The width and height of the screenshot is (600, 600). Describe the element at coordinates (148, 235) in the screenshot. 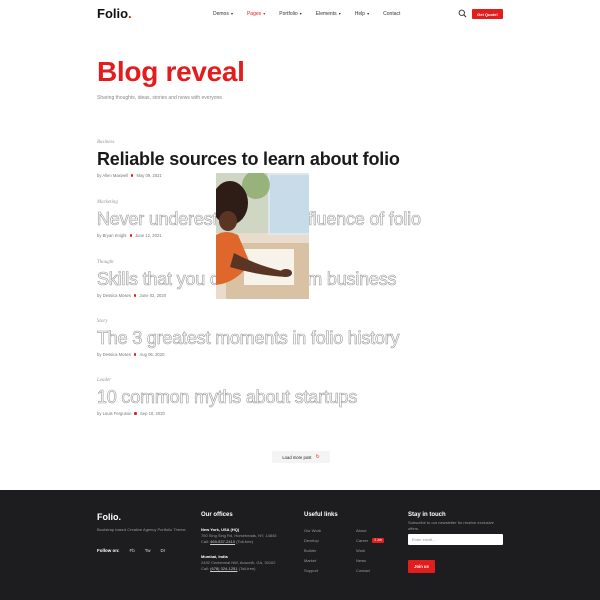

I see `post-date: June 12, 2021` at that location.